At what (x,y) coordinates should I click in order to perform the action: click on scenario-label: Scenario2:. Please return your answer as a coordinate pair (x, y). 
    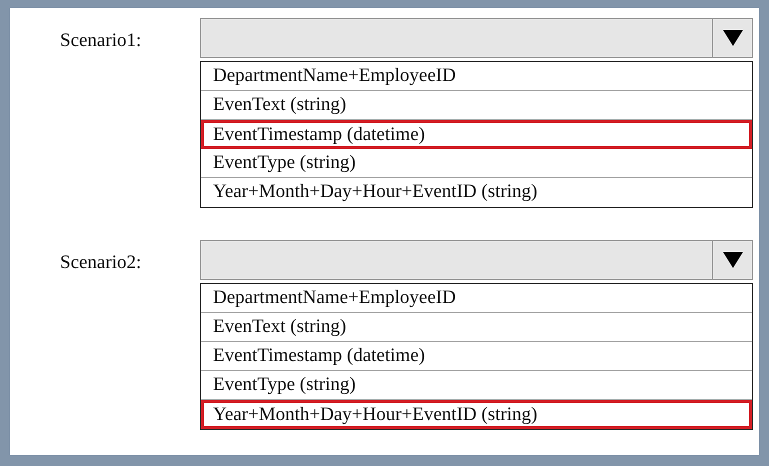
    Looking at the image, I should click on (100, 263).